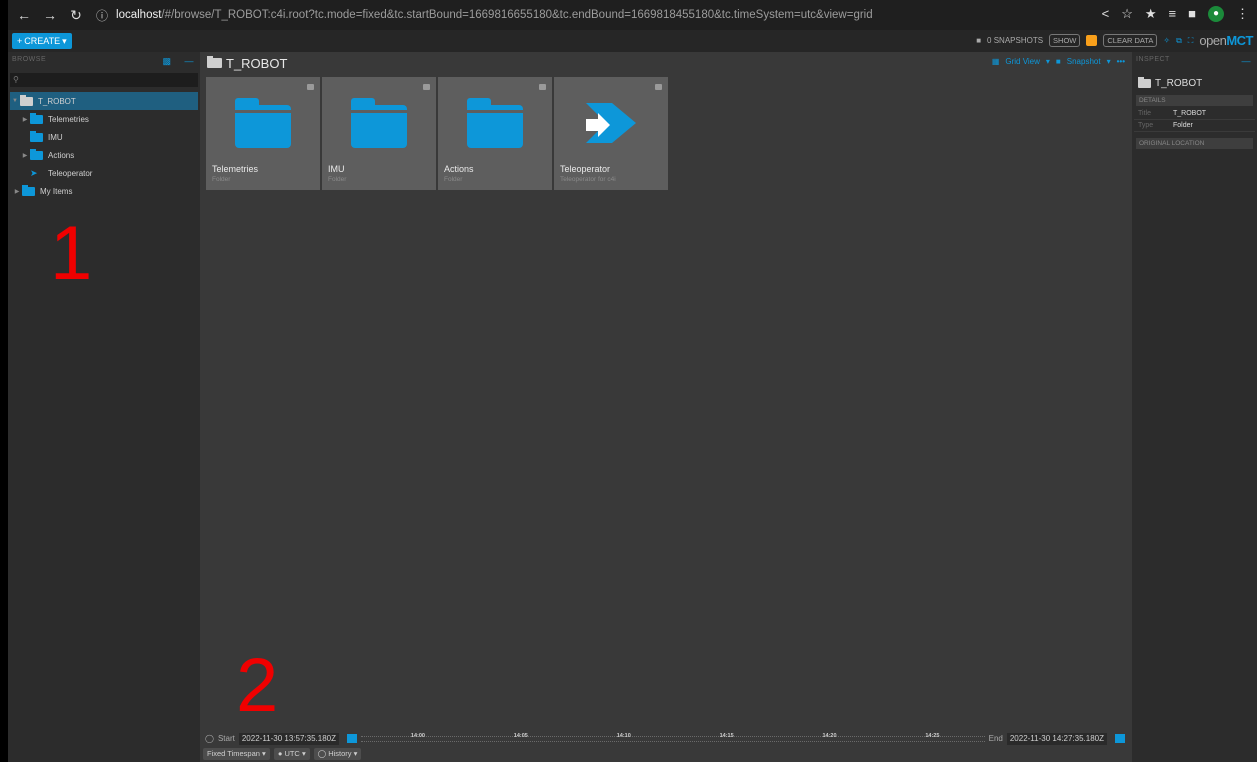 The width and height of the screenshot is (1257, 762). I want to click on start-time-input: 2022-11-30 13:57:35.180Z, so click(289, 738).